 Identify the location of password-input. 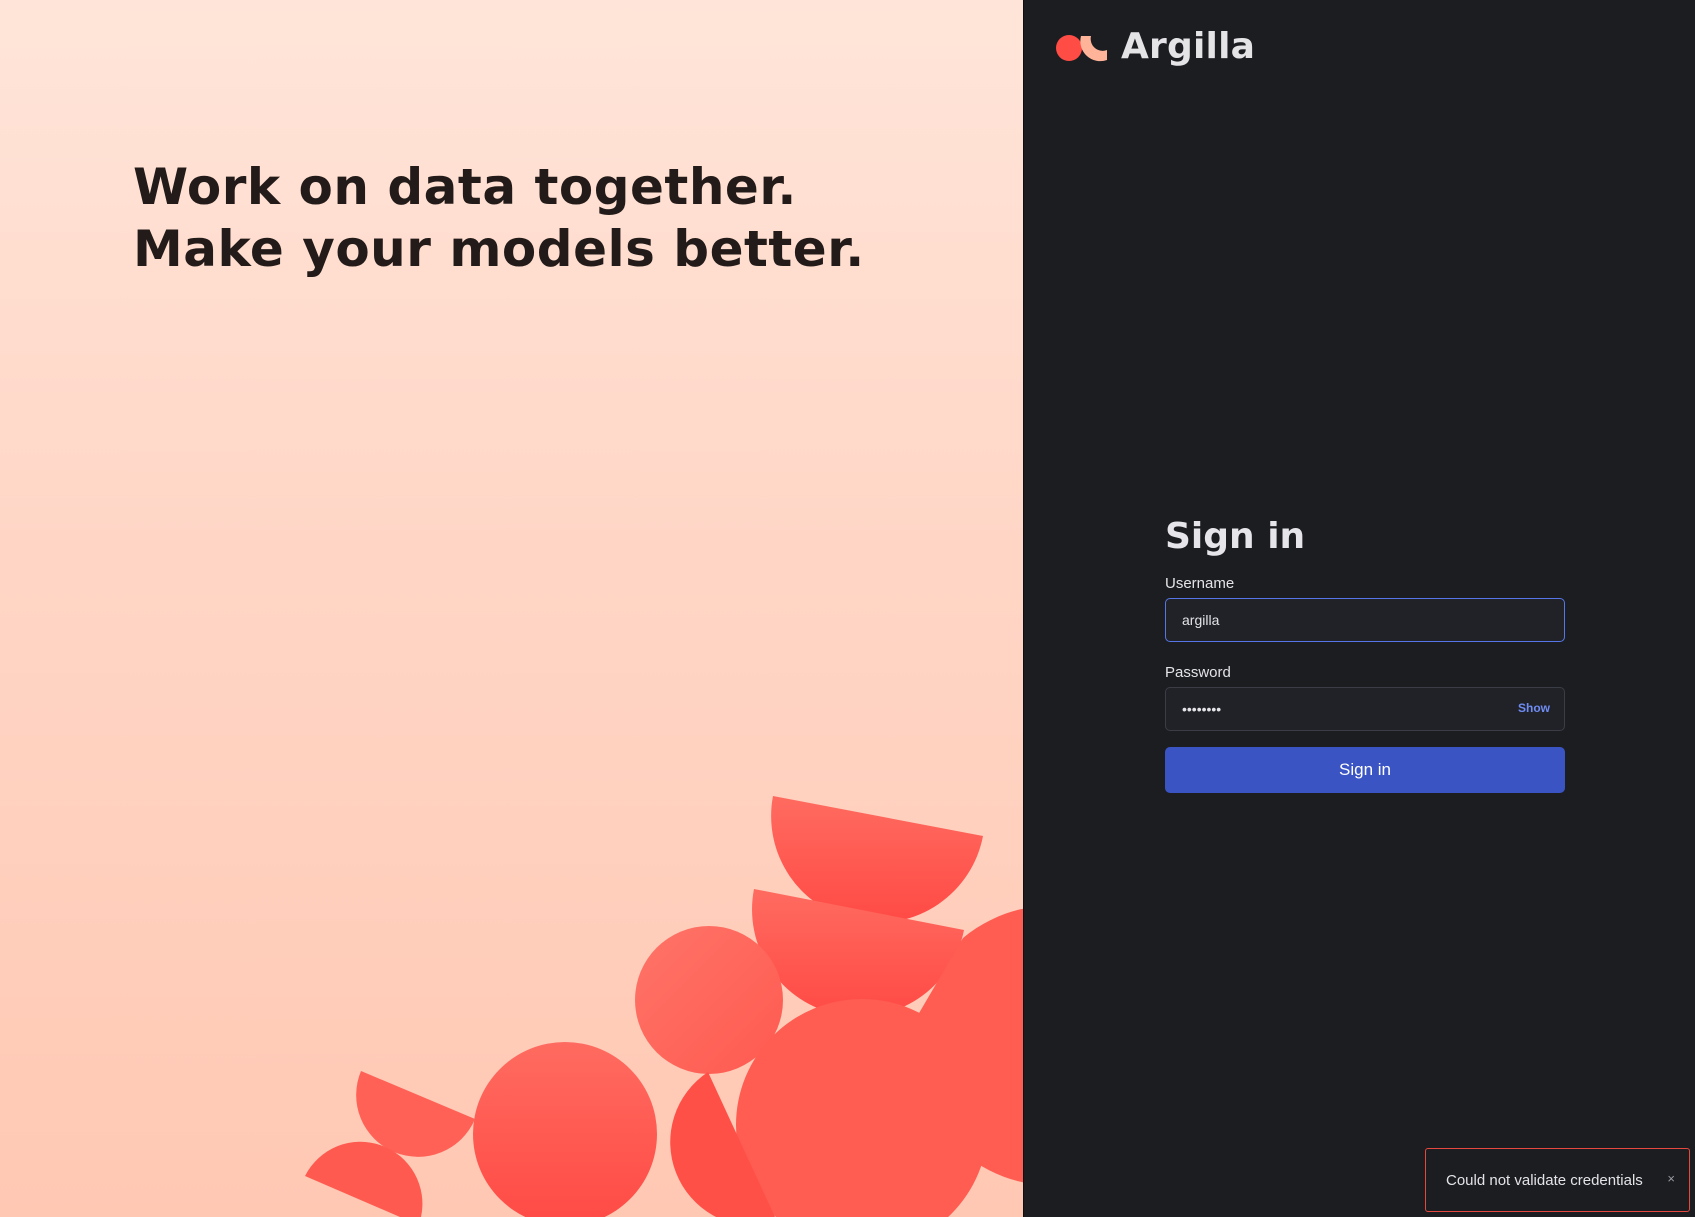
(1365, 709).